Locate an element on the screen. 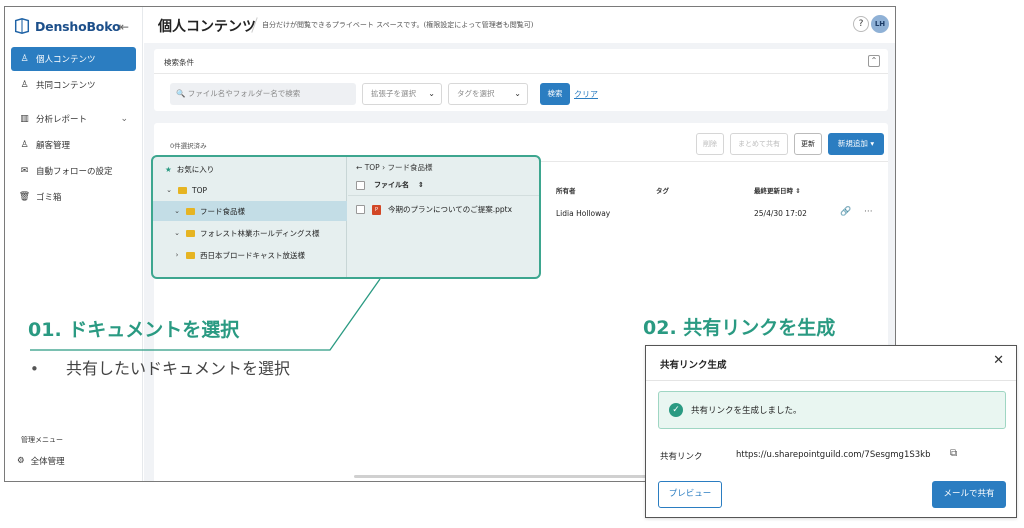  step2-heading: 02. 共有リンクを生成 is located at coordinates (739, 328).